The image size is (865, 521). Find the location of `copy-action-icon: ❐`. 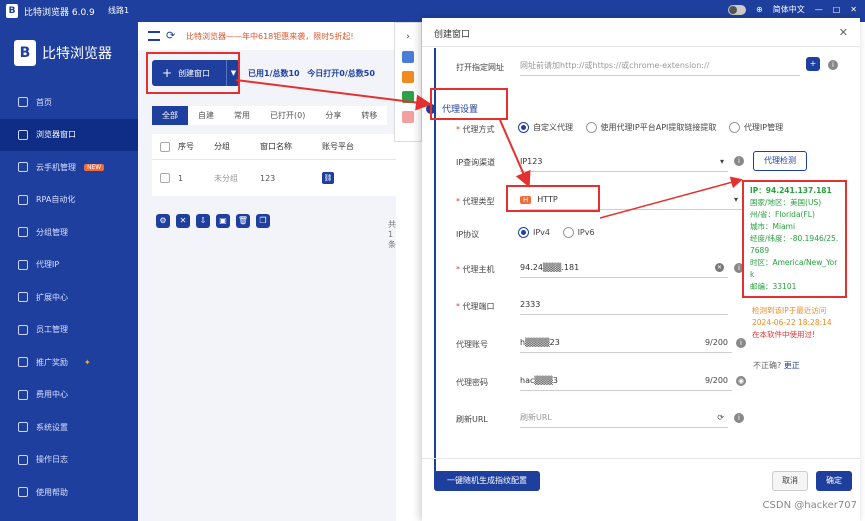

copy-action-icon: ❐ is located at coordinates (263, 221).